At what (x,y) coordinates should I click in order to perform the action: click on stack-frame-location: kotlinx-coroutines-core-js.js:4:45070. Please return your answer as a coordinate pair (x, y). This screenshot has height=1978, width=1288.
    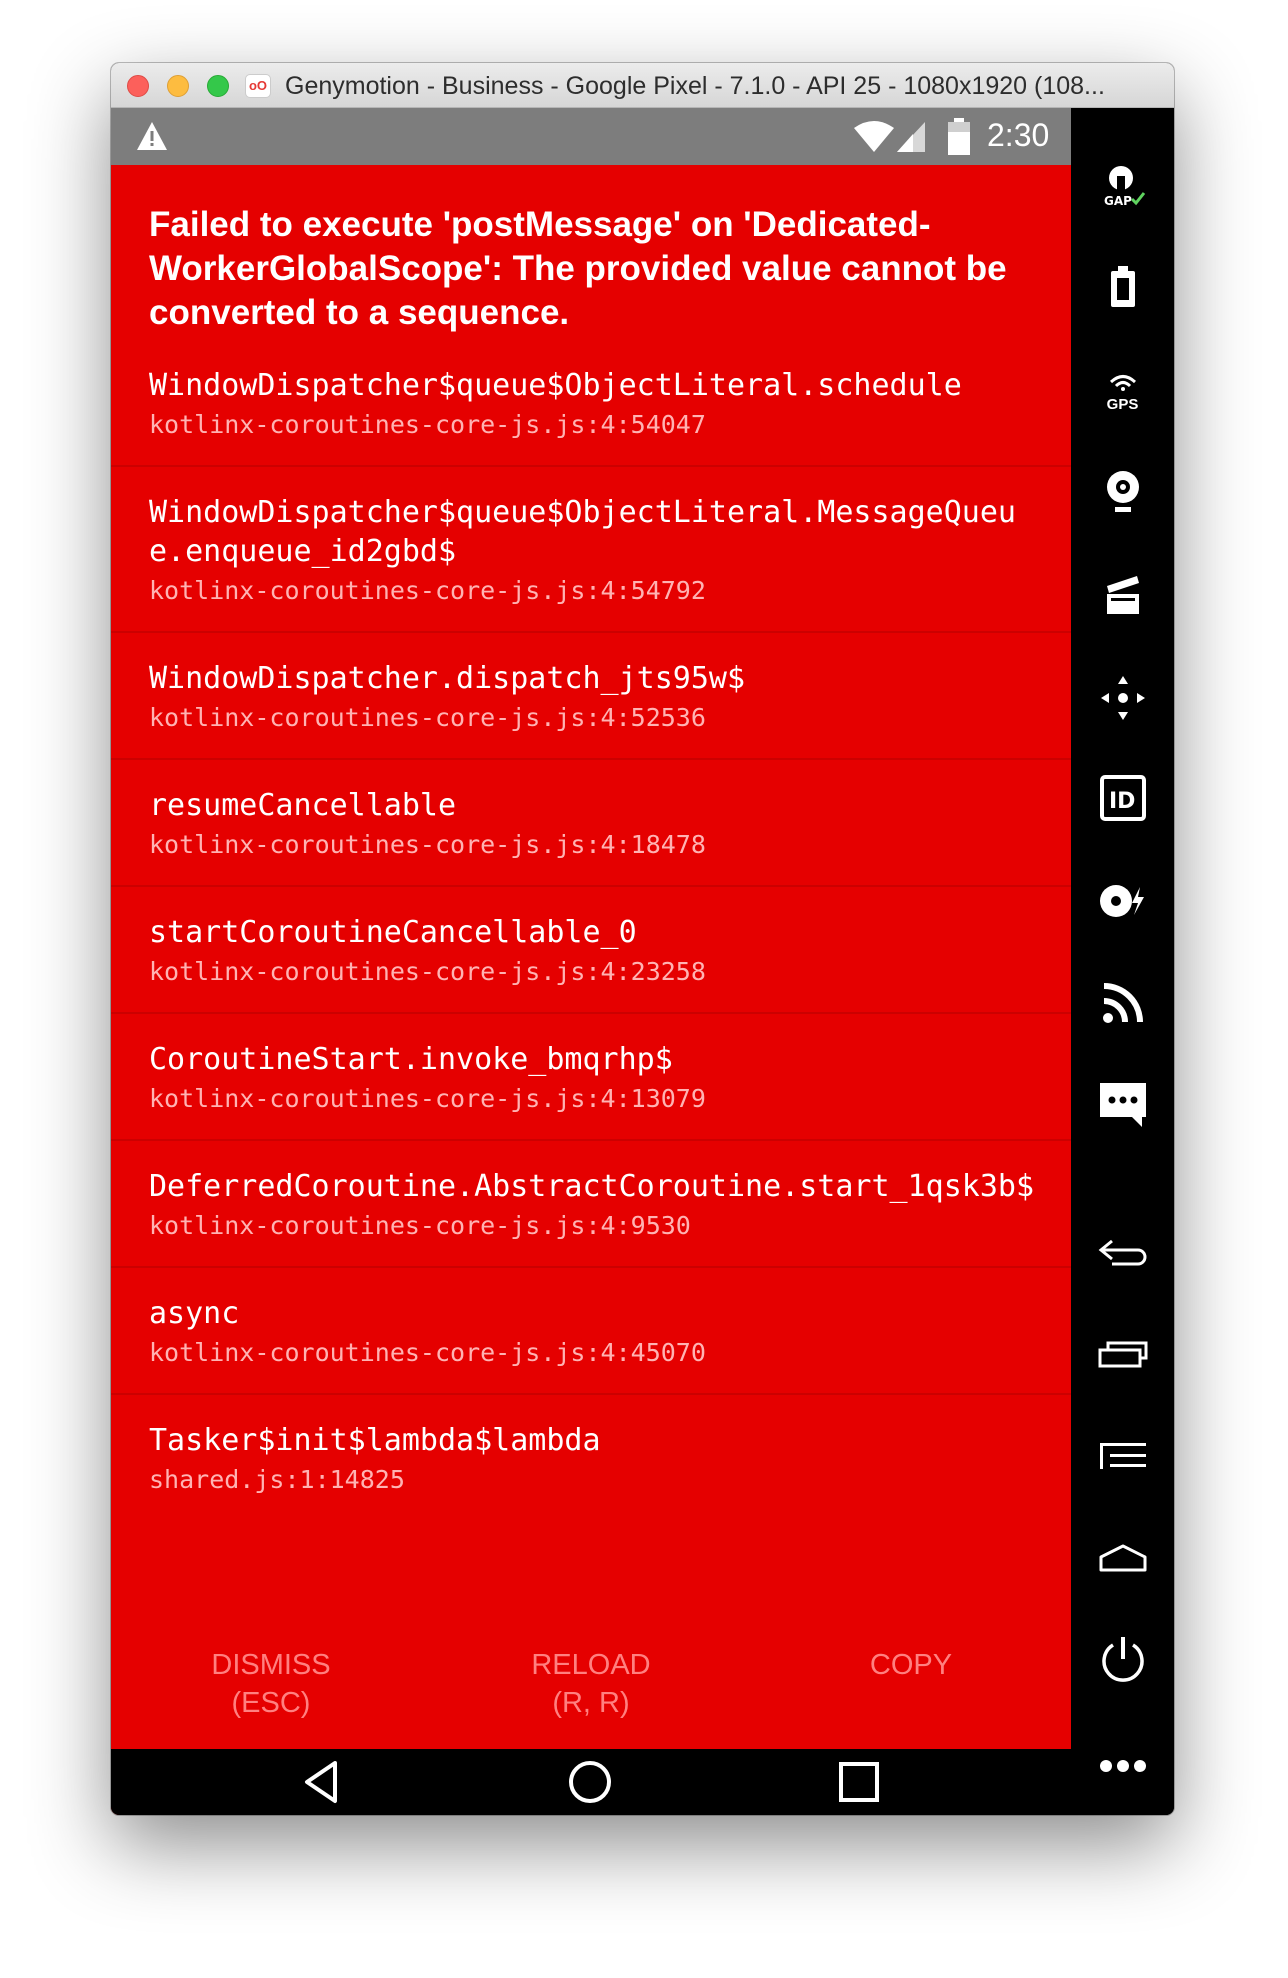
    Looking at the image, I should click on (427, 1352).